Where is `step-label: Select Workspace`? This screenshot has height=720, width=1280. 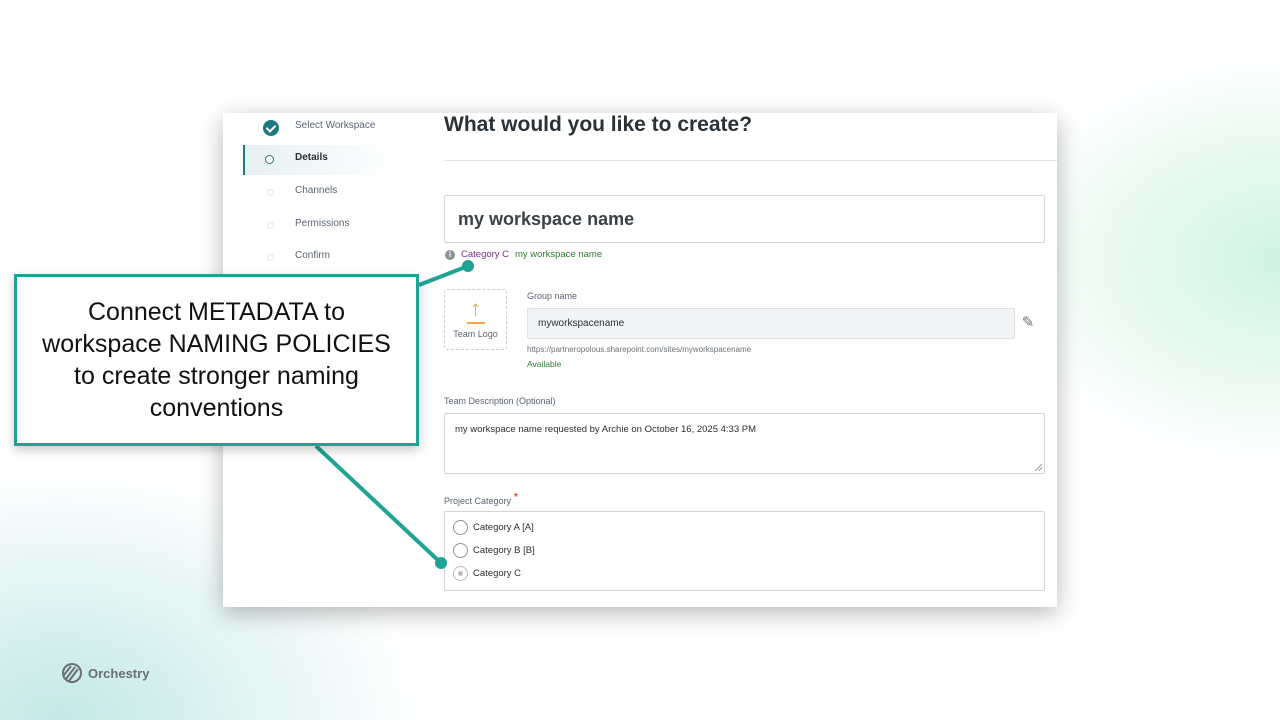
step-label: Select Workspace is located at coordinates (335, 125).